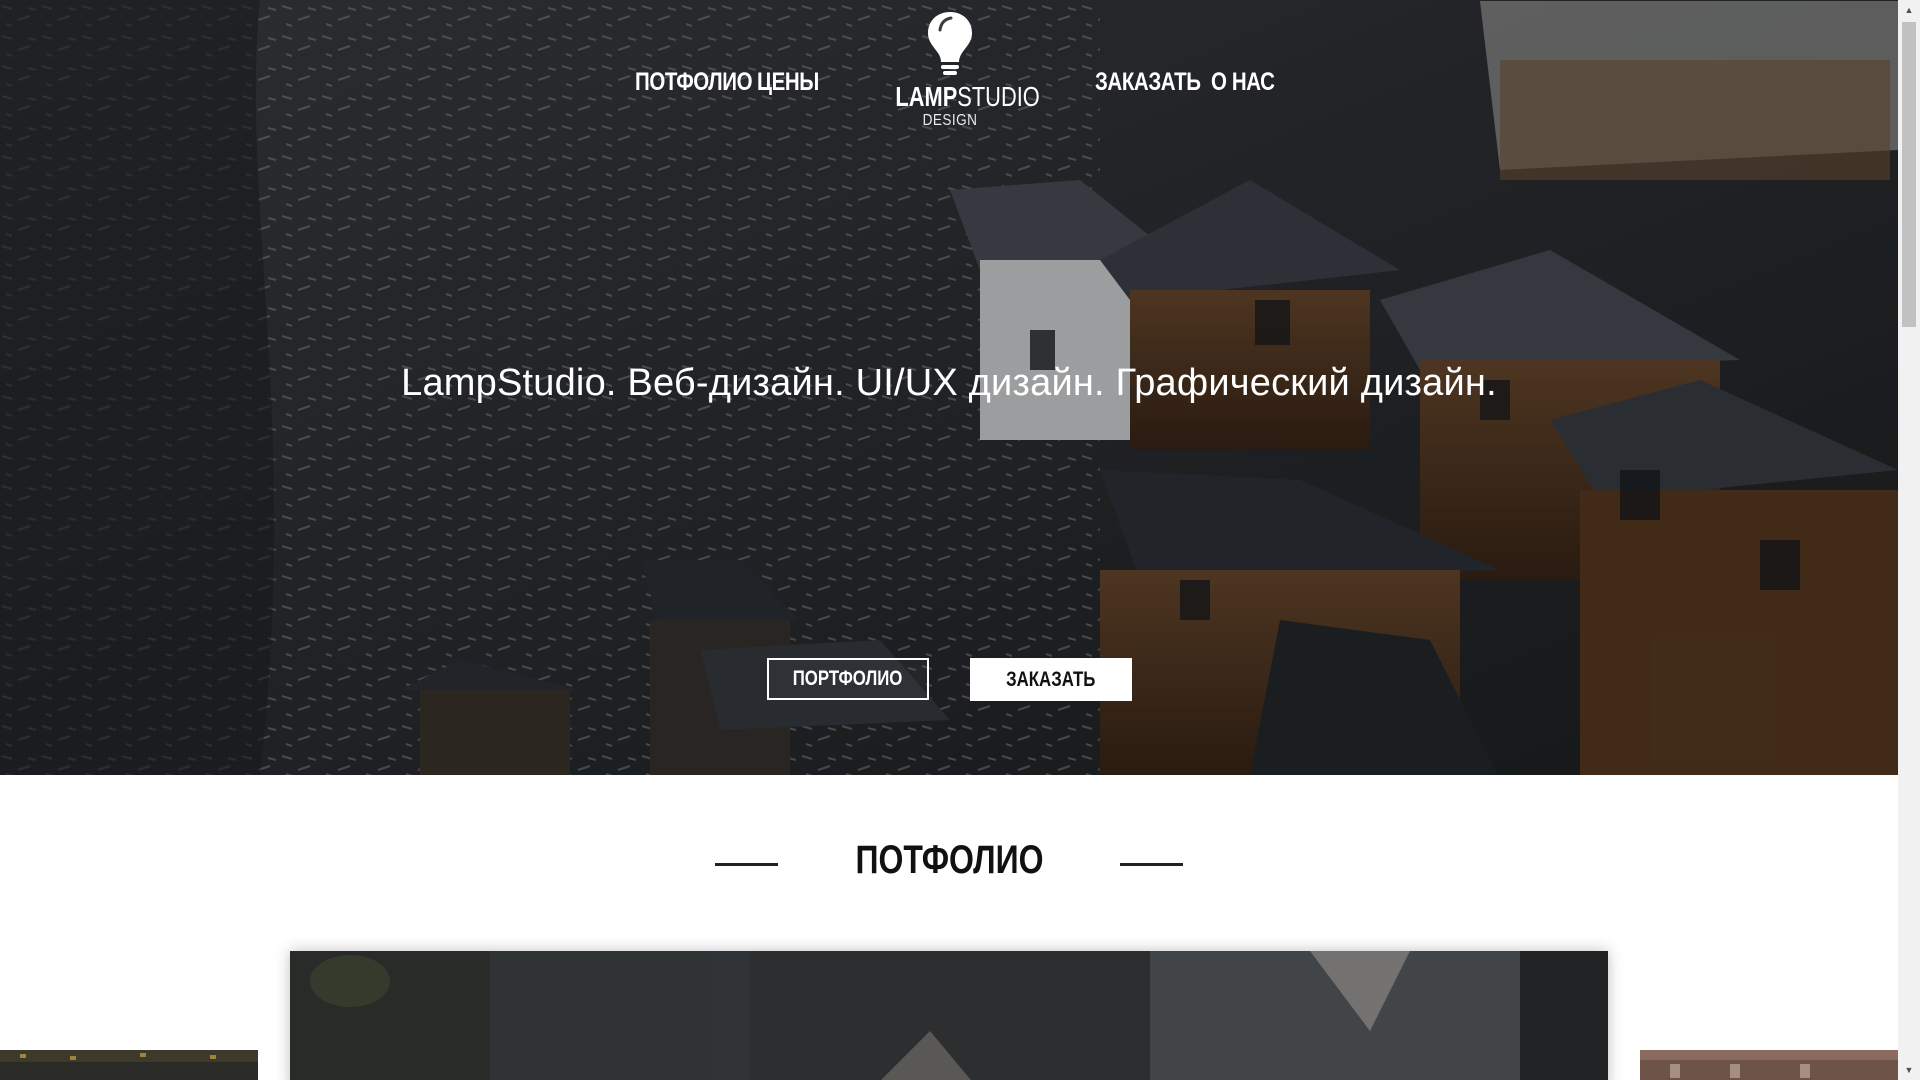  What do you see at coordinates (1909, 1070) in the screenshot?
I see `scroll-down-arrow-icon: ▼` at bounding box center [1909, 1070].